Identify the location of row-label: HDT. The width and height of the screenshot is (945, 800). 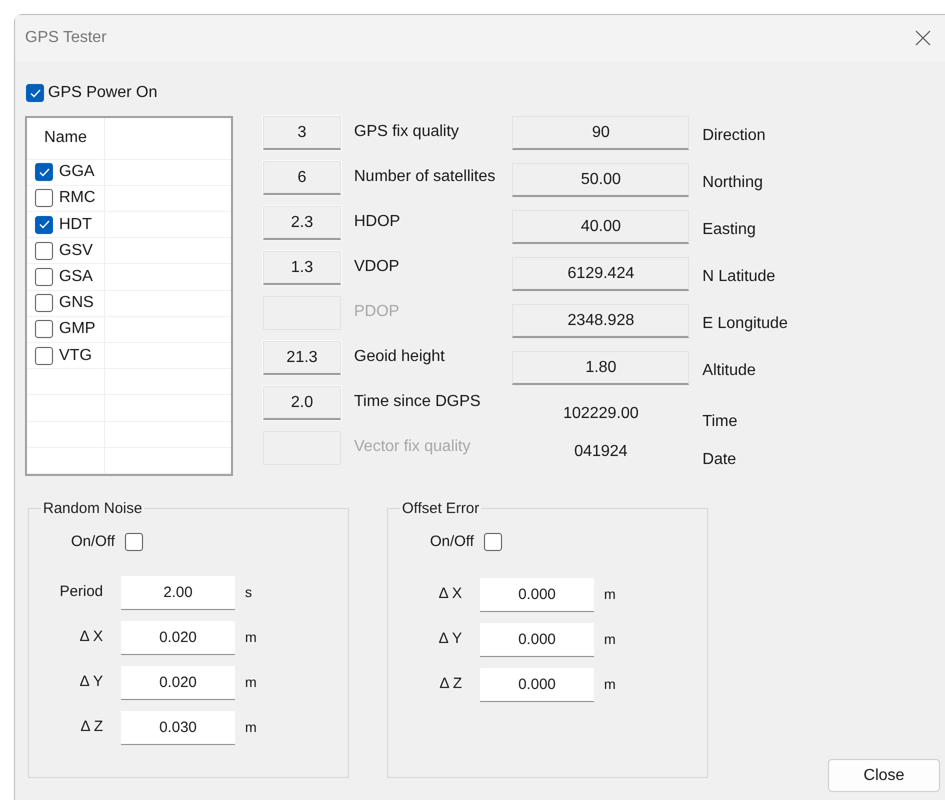
(75, 224).